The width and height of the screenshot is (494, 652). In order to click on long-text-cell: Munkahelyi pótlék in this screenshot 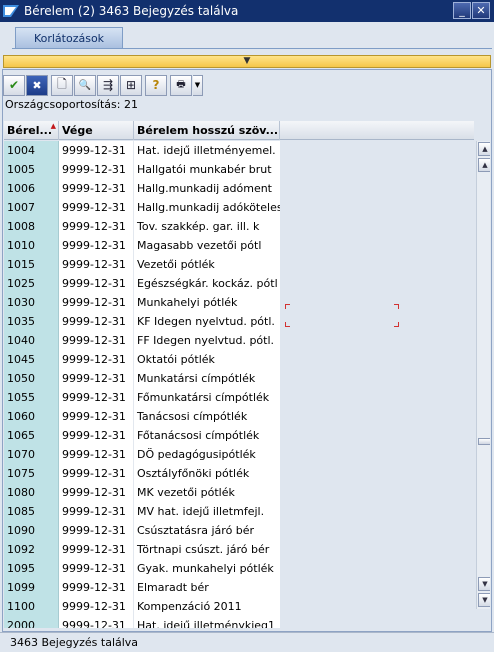, I will do `click(207, 302)`.